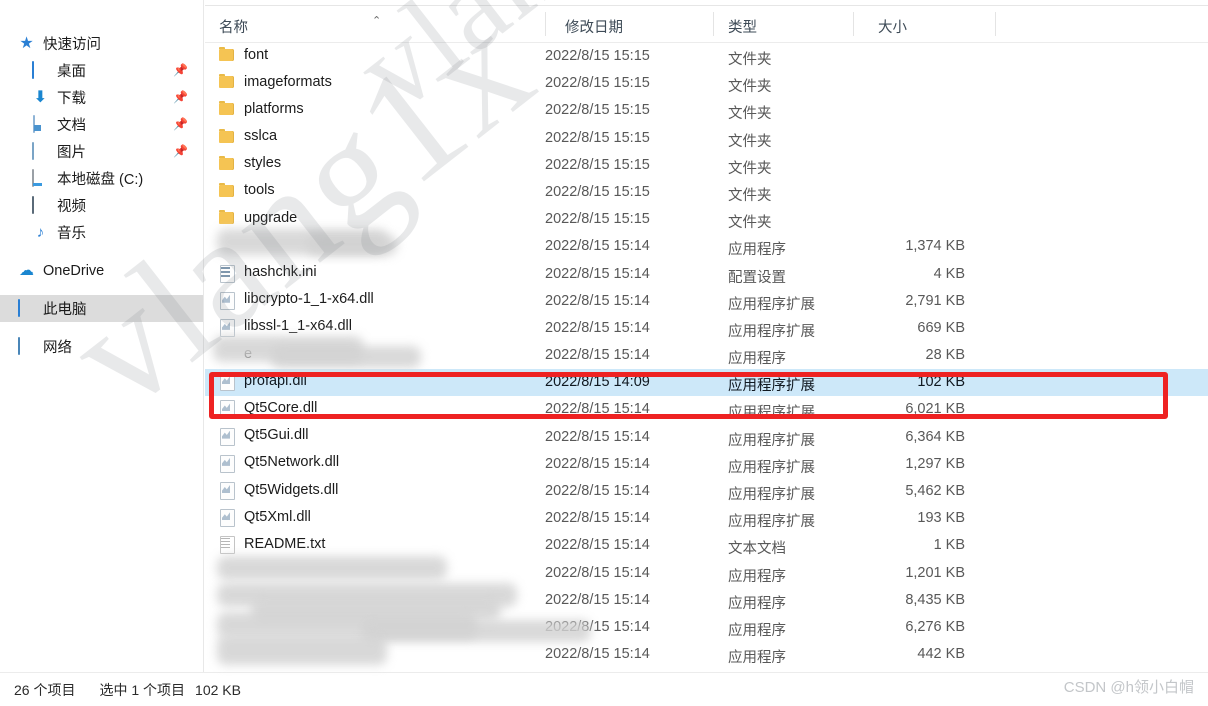 The image size is (1208, 706). What do you see at coordinates (101, 346) in the screenshot?
I see `sidebar-item-network: 网络` at bounding box center [101, 346].